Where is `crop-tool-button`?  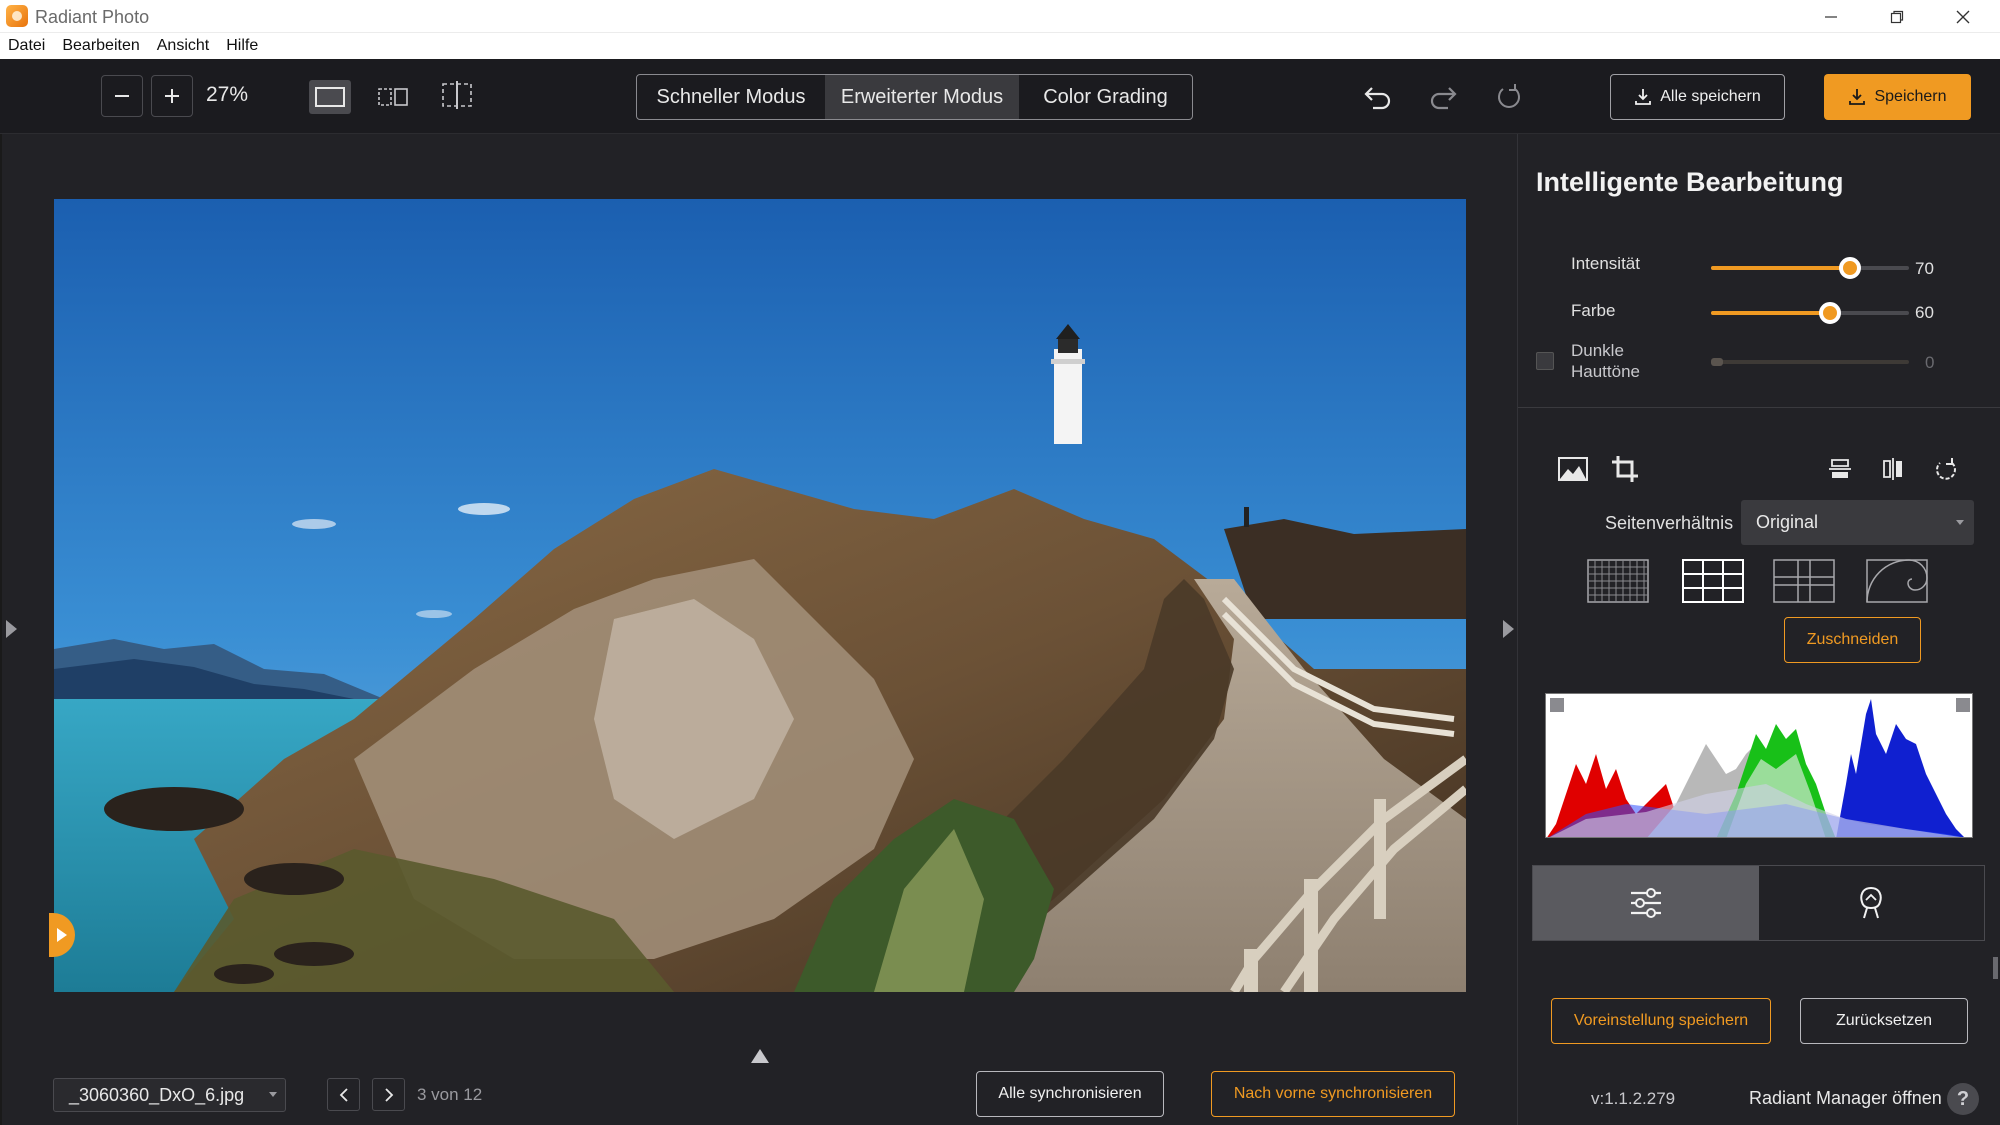
crop-tool-button is located at coordinates (1625, 469).